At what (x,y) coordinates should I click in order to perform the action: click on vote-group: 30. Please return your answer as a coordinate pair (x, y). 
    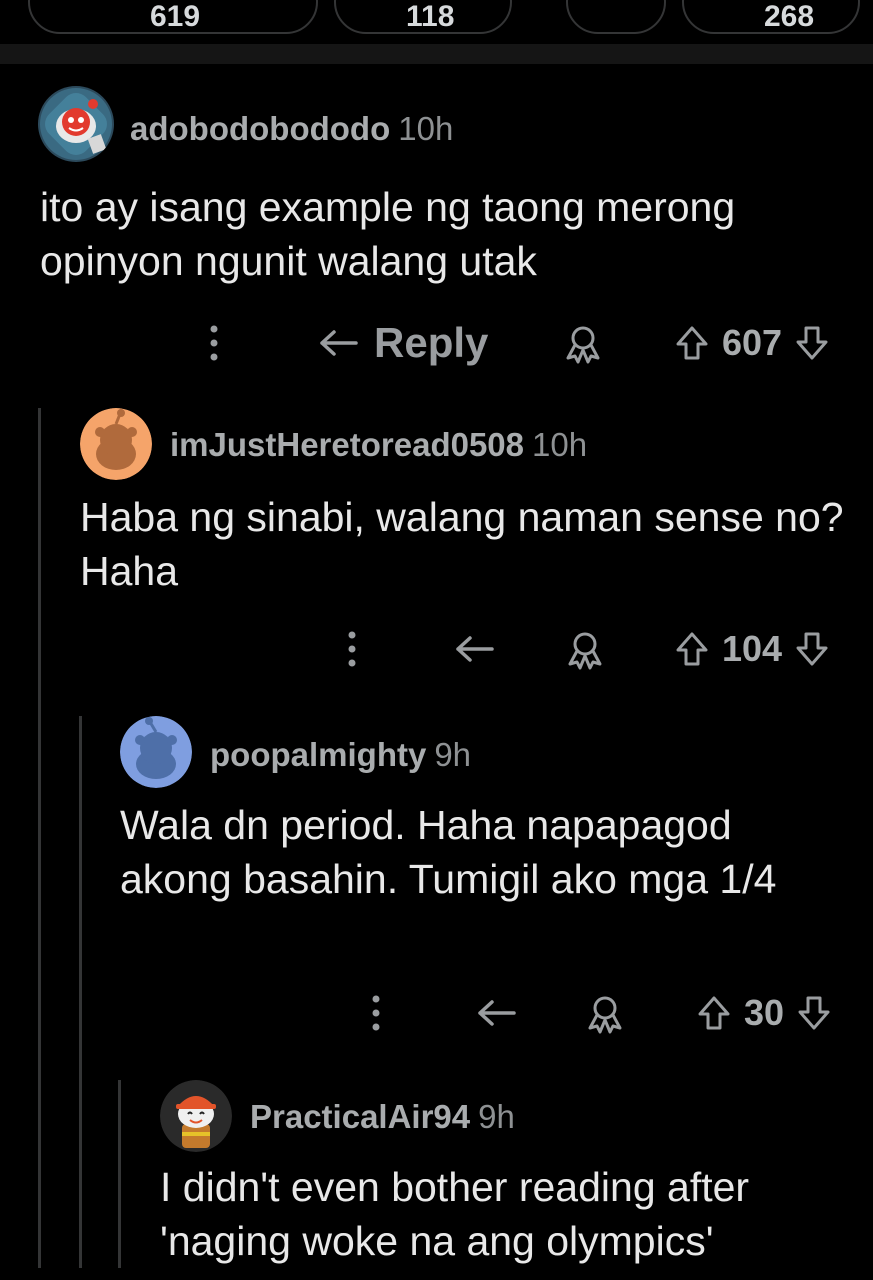
    Looking at the image, I should click on (764, 1013).